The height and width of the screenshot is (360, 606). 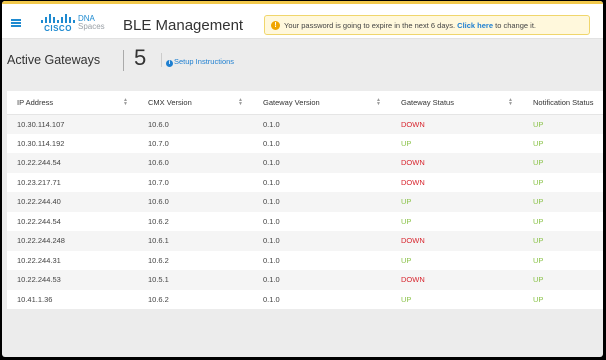 I want to click on setup-instructions-link: i Setup Instructions, so click(x=200, y=62).